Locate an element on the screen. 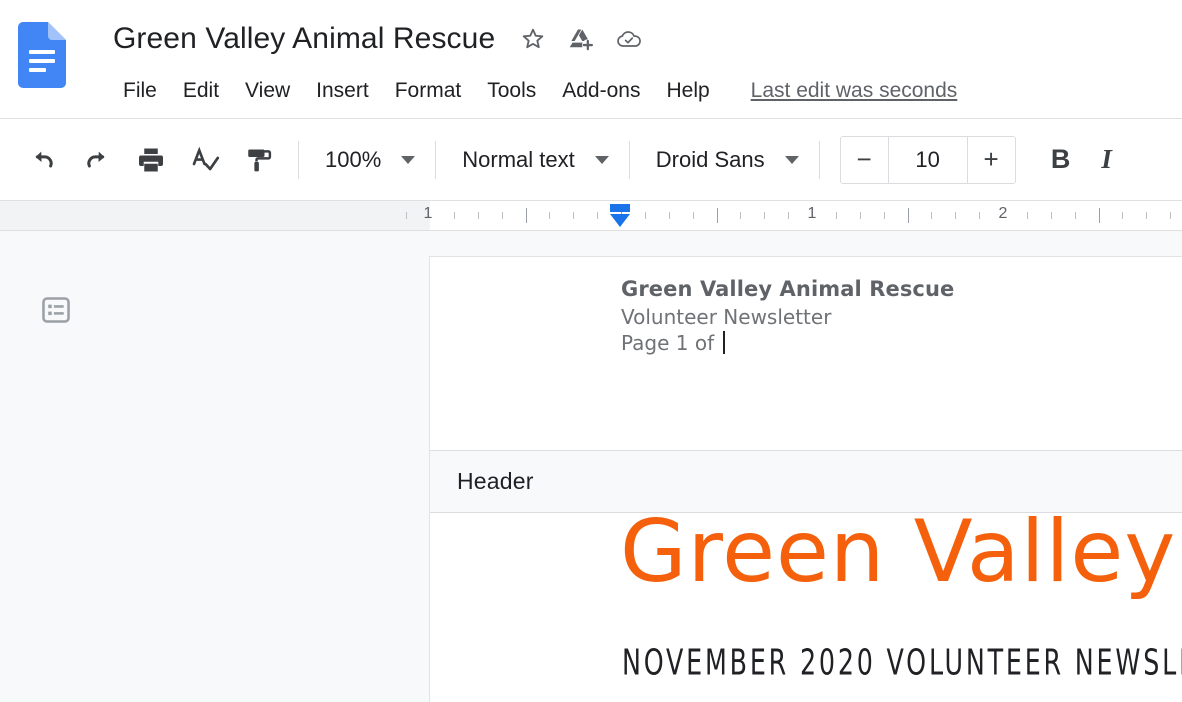  title-row: Green Valley Animal Rescue is located at coordinates (377, 39).